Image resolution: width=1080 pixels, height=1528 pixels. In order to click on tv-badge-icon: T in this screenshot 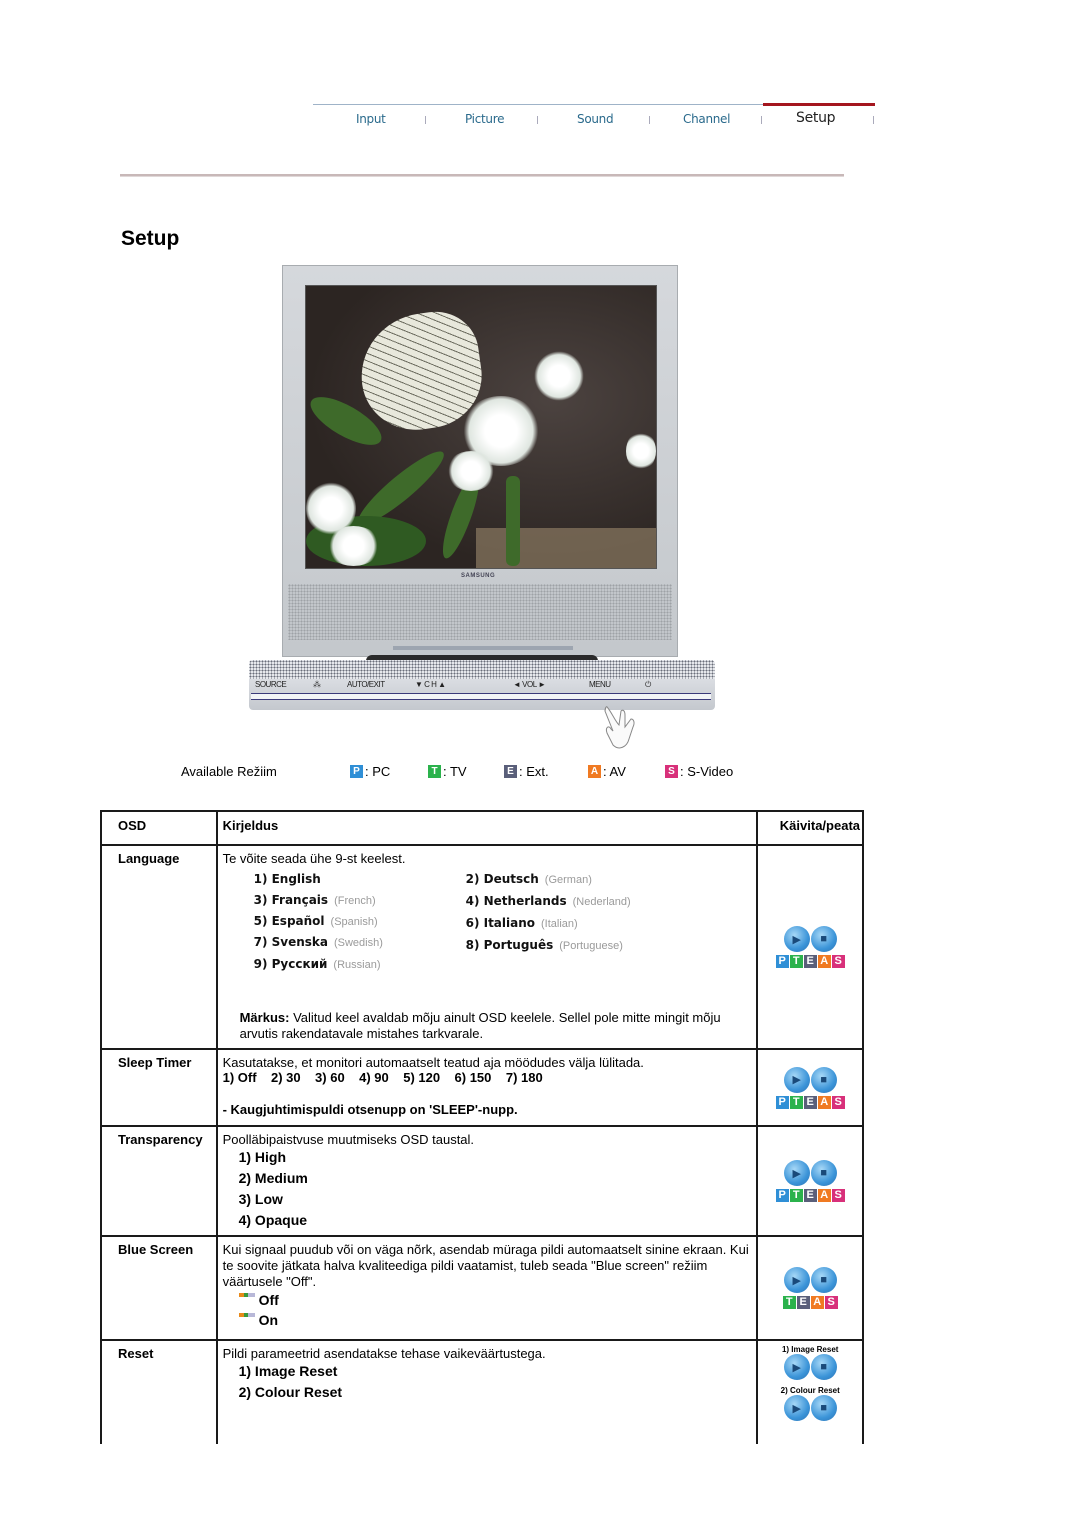, I will do `click(434, 771)`.